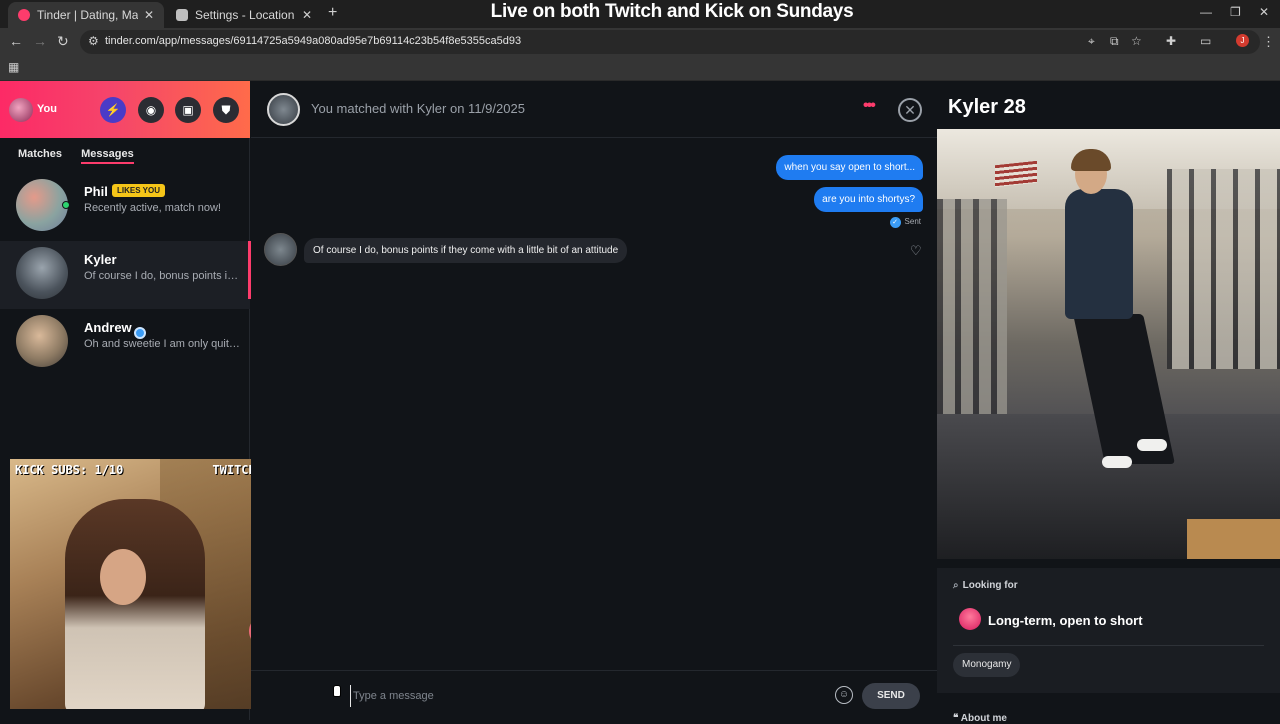  Describe the element at coordinates (1108, 645) in the screenshot. I see `divider` at that location.